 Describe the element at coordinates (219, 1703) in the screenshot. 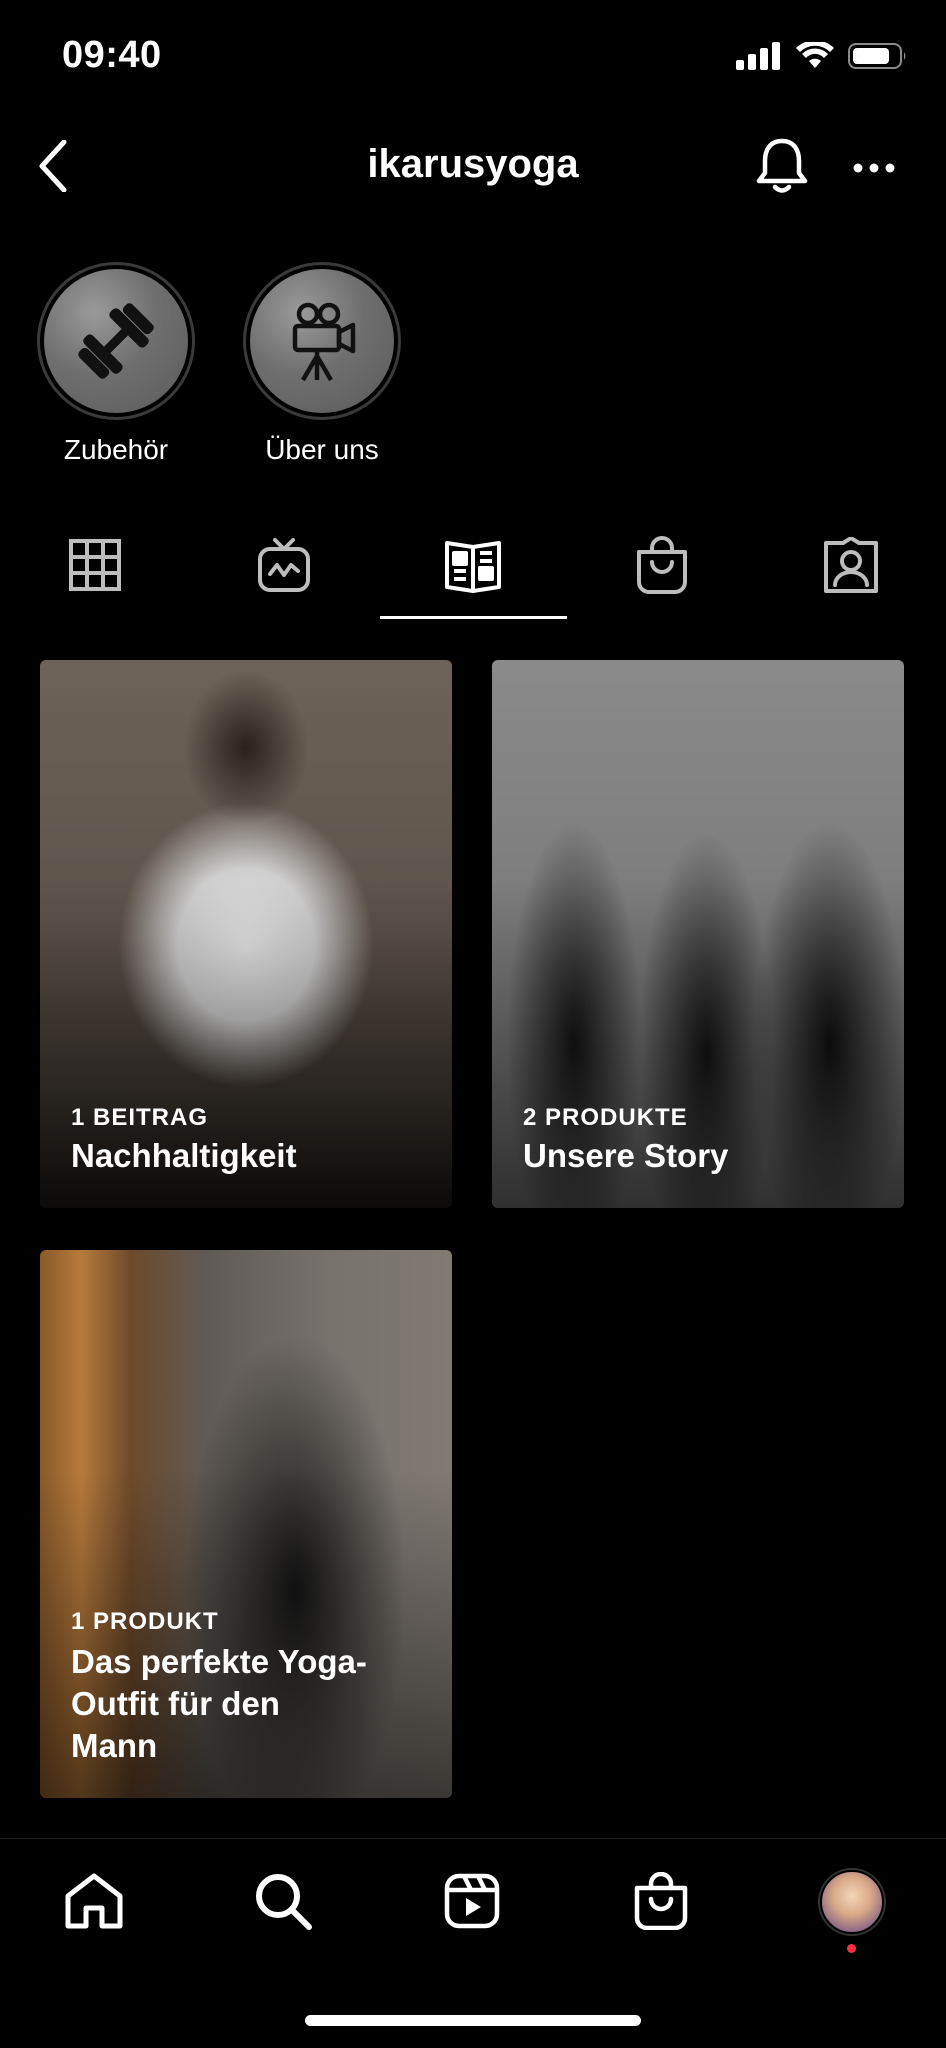

I see `guide-title: Das perfekte Yoga-Outfit für den Mann` at that location.